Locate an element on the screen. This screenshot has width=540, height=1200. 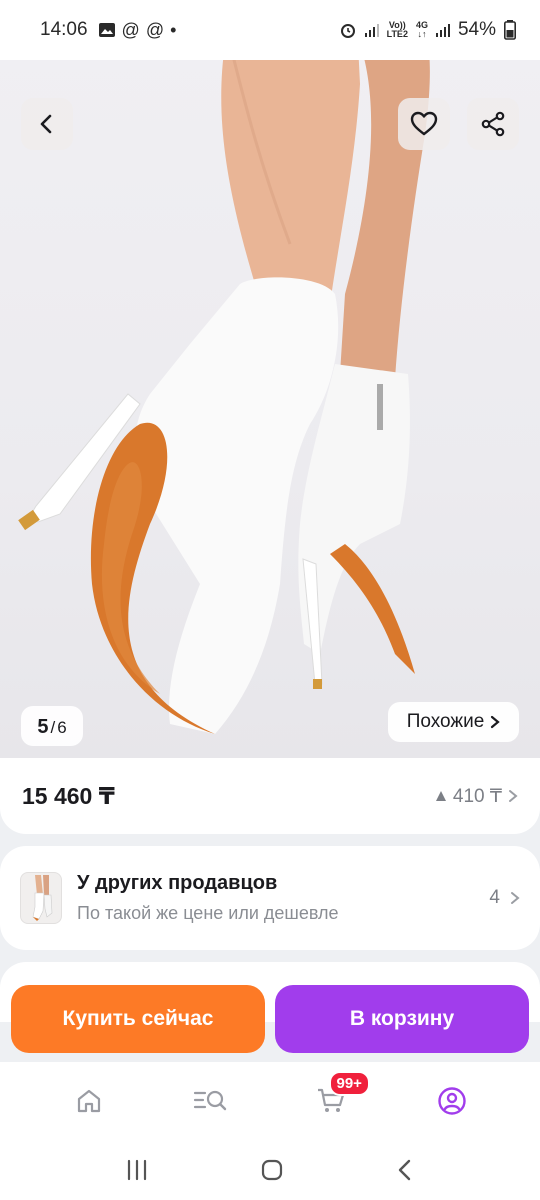
add-to-cart-button: В корзину is located at coordinates (402, 1019).